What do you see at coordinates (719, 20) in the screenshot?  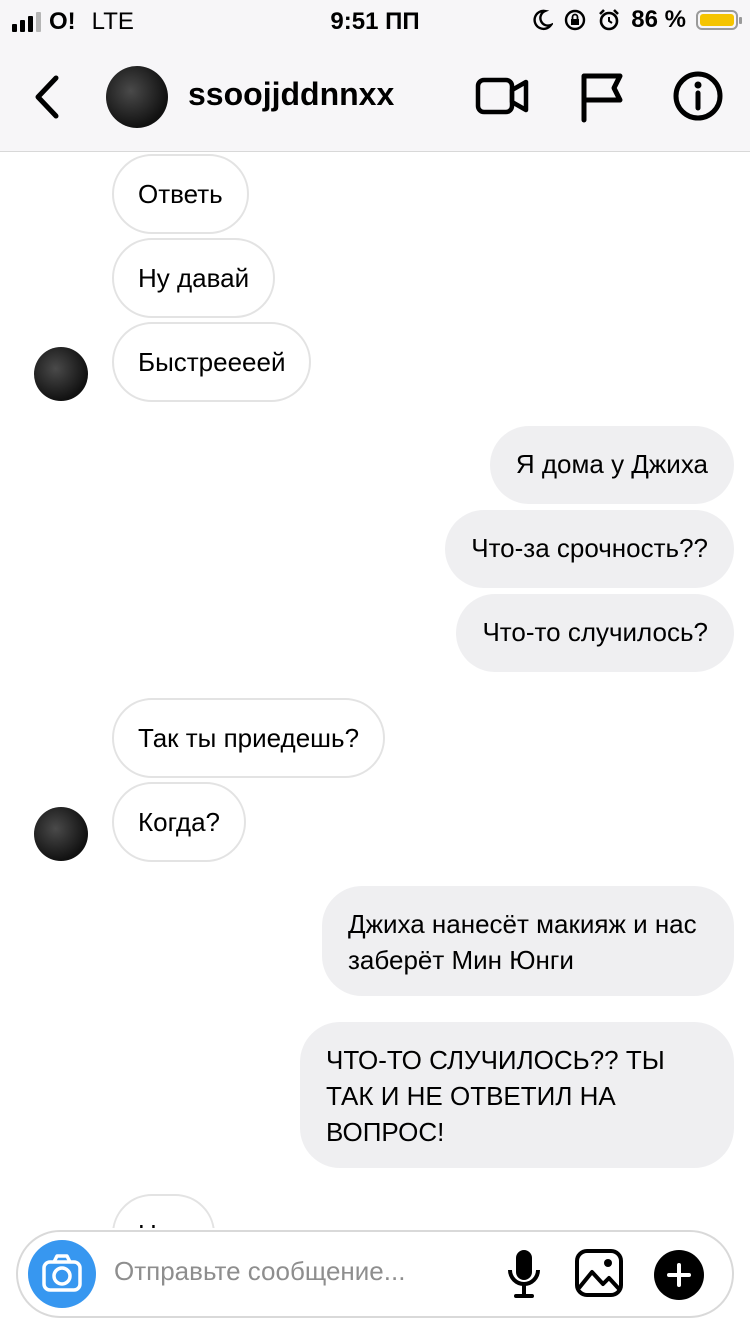 I see `battery-icon` at bounding box center [719, 20].